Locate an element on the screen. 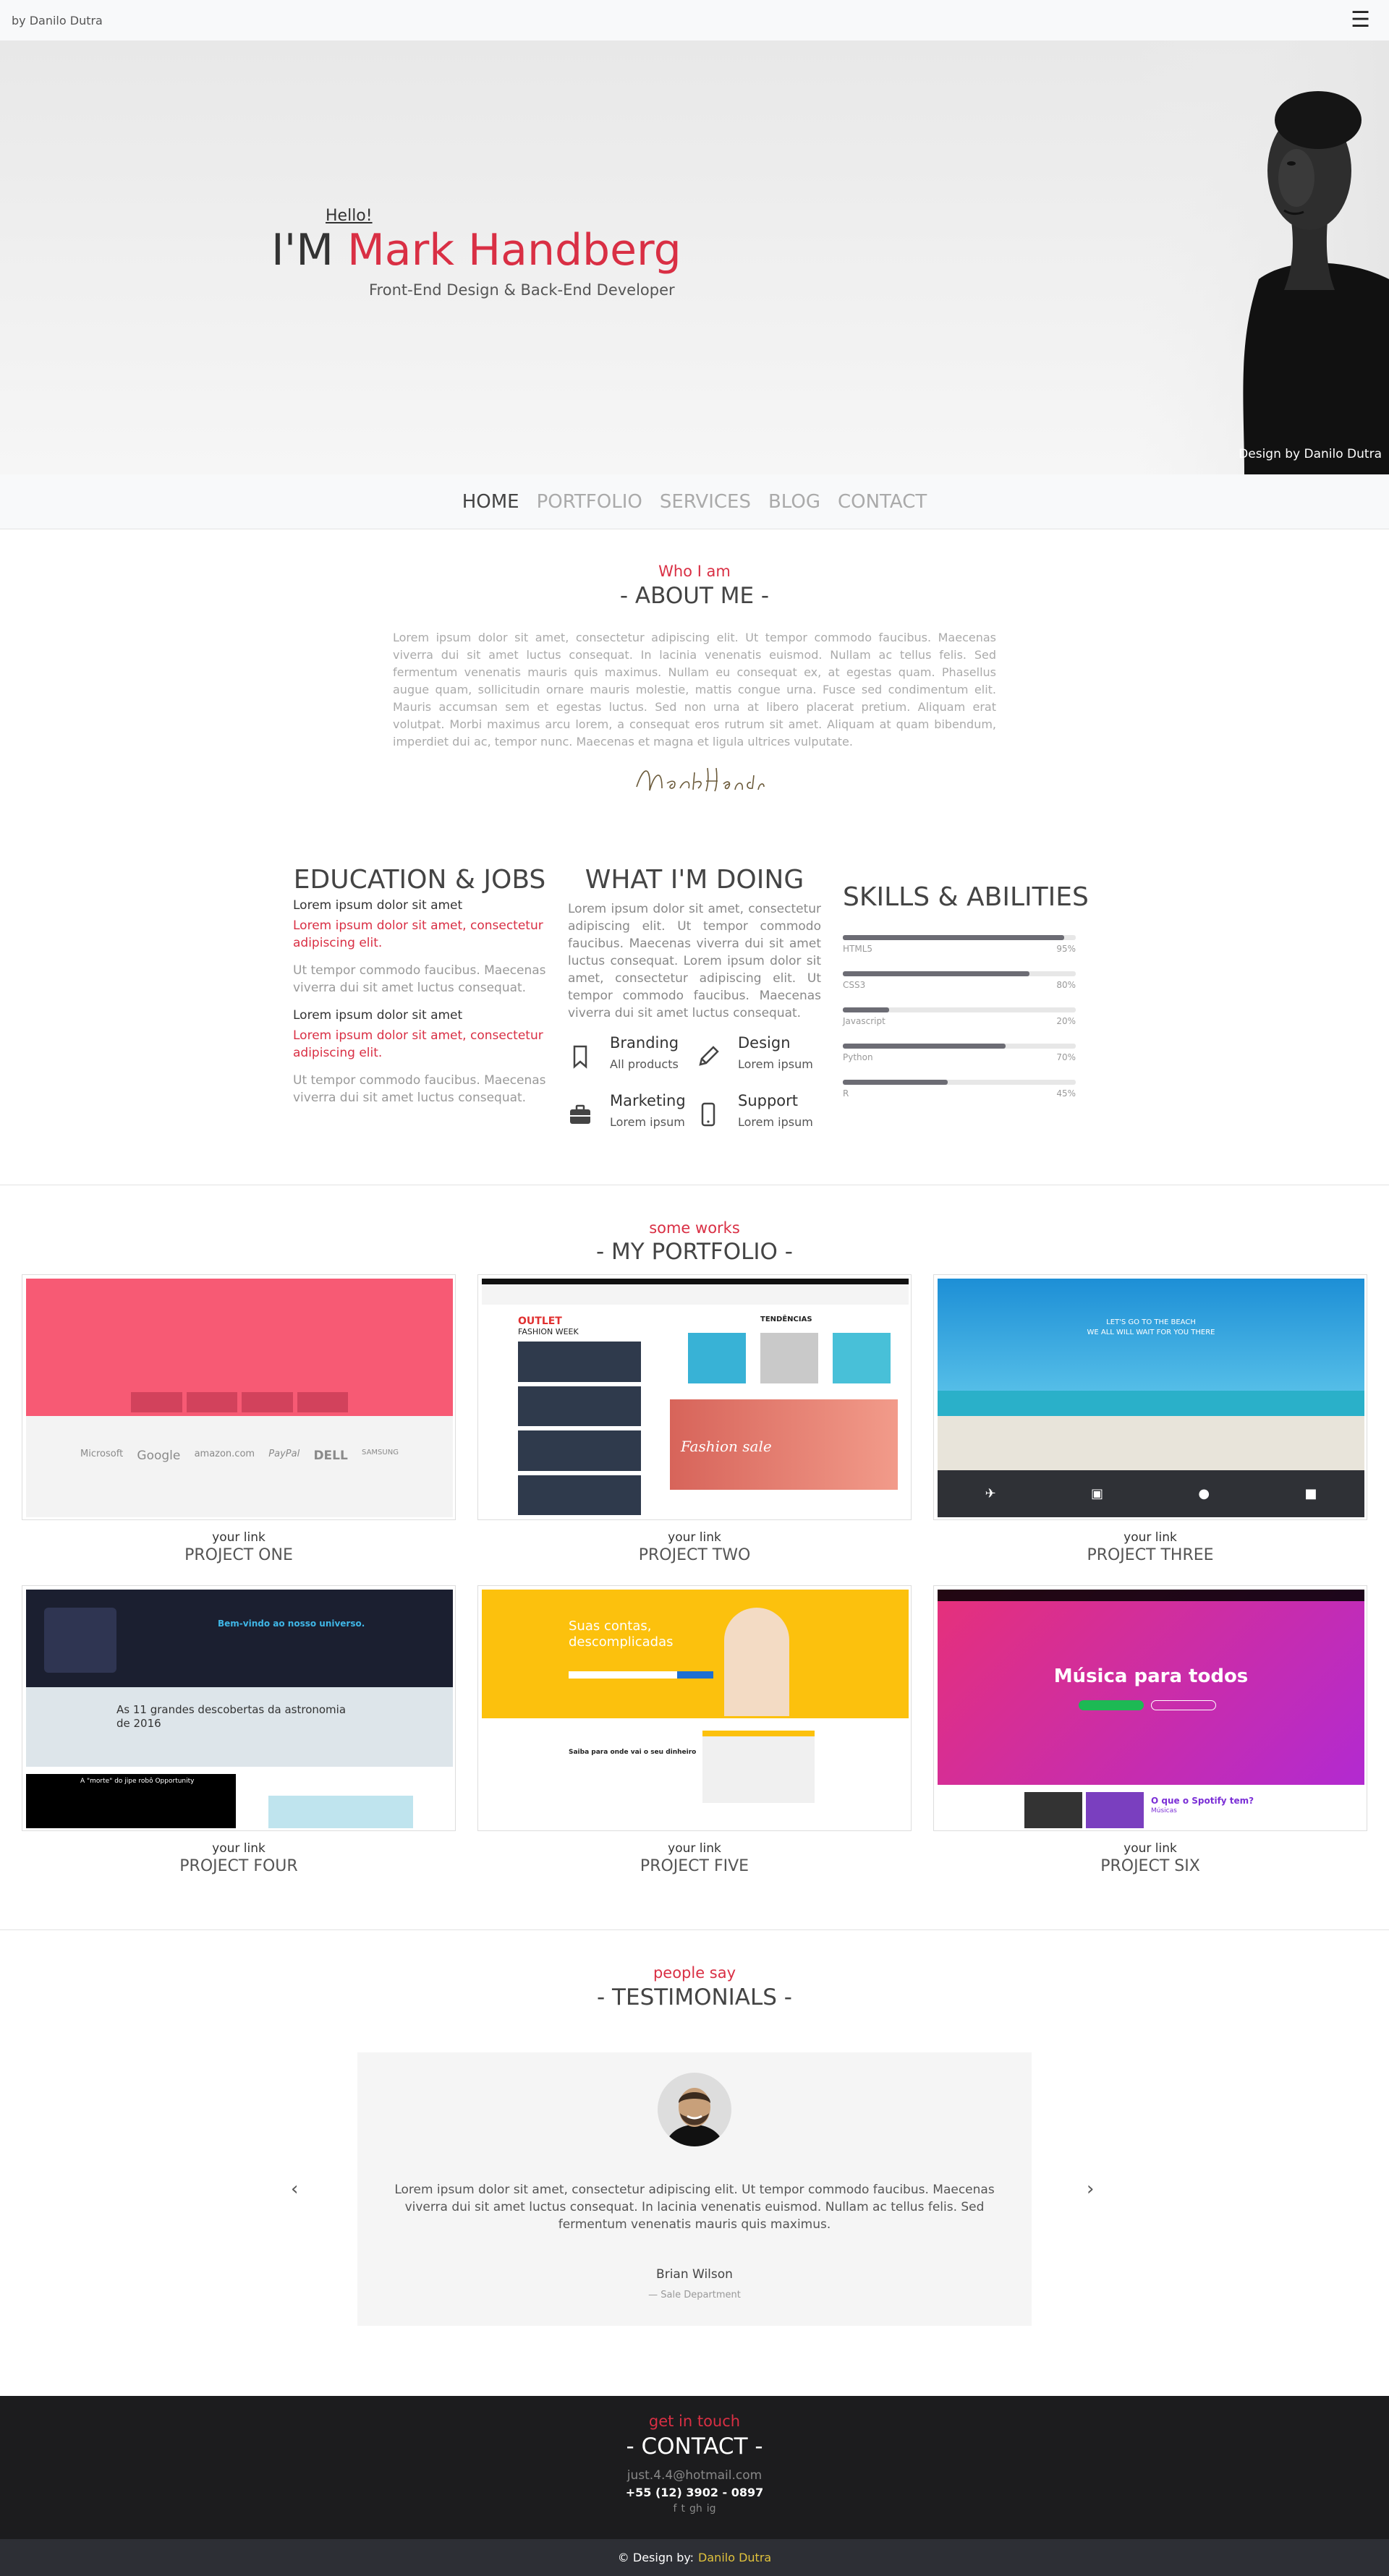  skill-name: HTML5 is located at coordinates (858, 949).